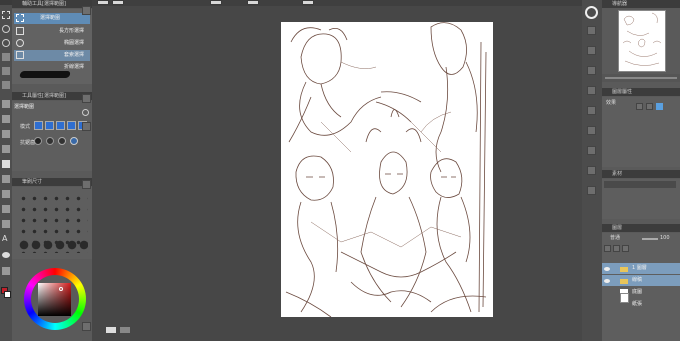 Image resolution: width=680 pixels, height=341 pixels. I want to click on navigator-preview, so click(642, 41).